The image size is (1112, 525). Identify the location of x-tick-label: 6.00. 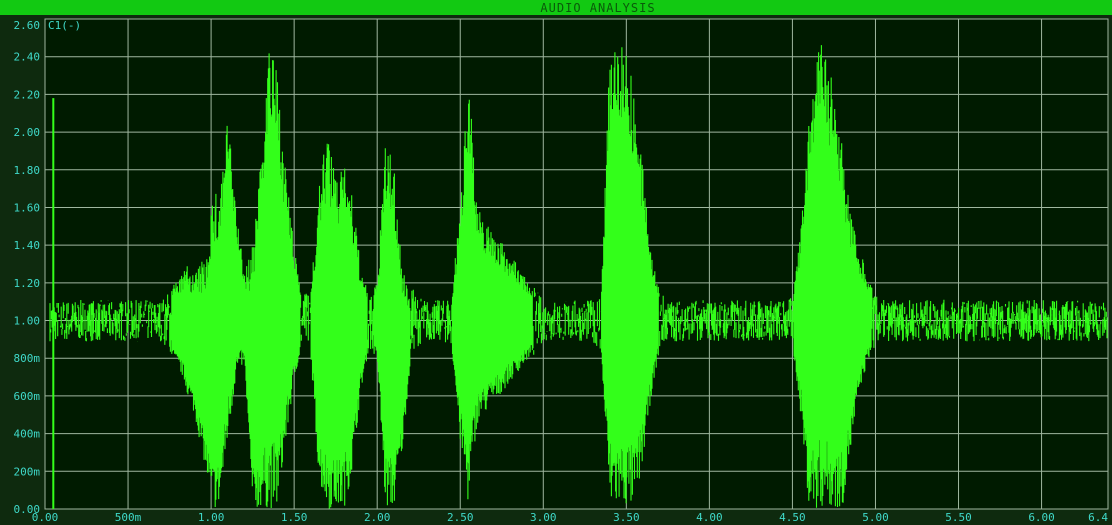
(1041, 517).